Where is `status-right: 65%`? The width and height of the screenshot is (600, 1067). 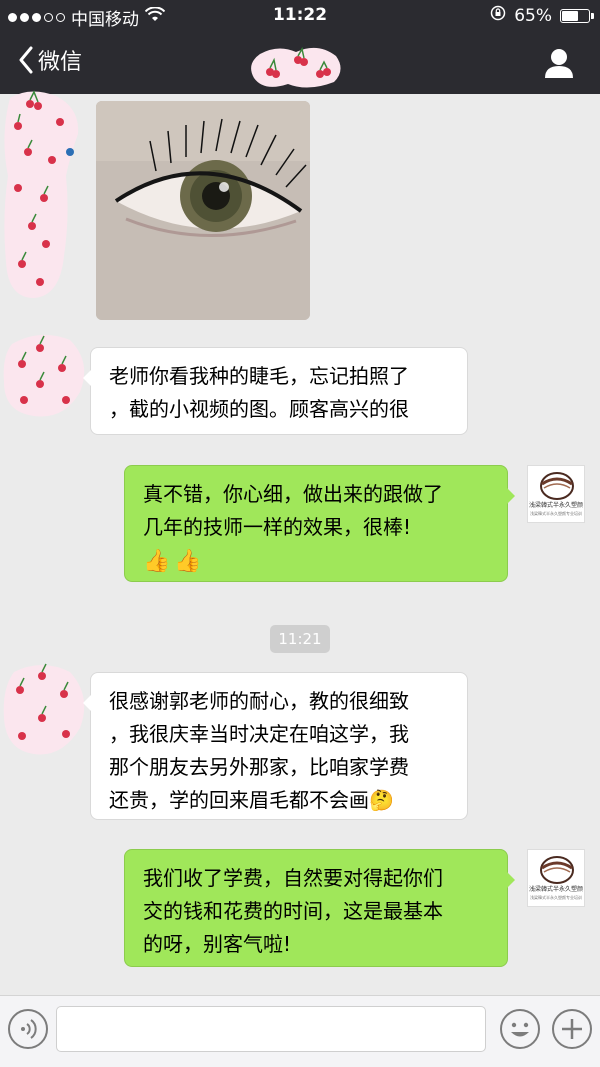
status-right: 65% is located at coordinates (542, 15).